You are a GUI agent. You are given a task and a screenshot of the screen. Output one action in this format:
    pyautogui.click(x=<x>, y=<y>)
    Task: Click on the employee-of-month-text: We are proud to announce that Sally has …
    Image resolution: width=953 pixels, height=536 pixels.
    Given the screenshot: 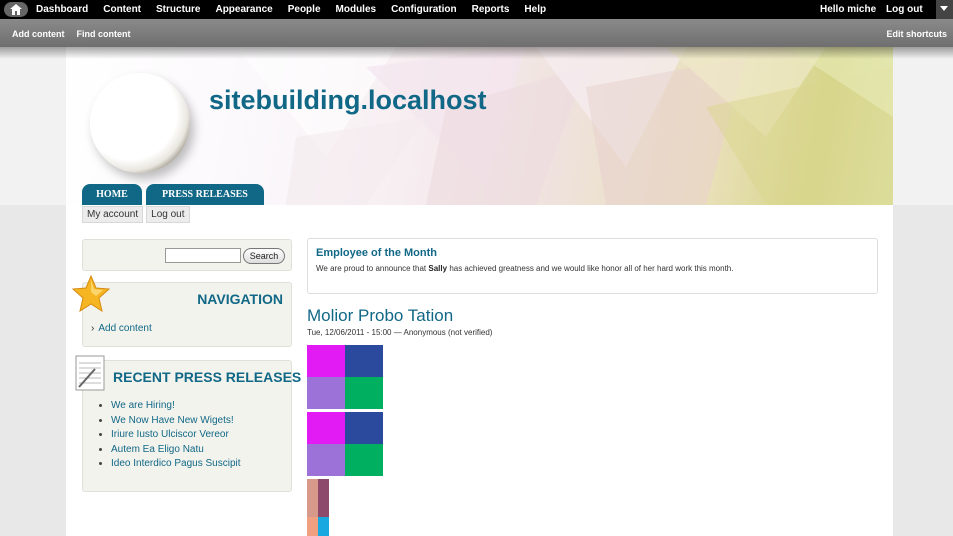 What is the action you would take?
    pyautogui.click(x=524, y=268)
    